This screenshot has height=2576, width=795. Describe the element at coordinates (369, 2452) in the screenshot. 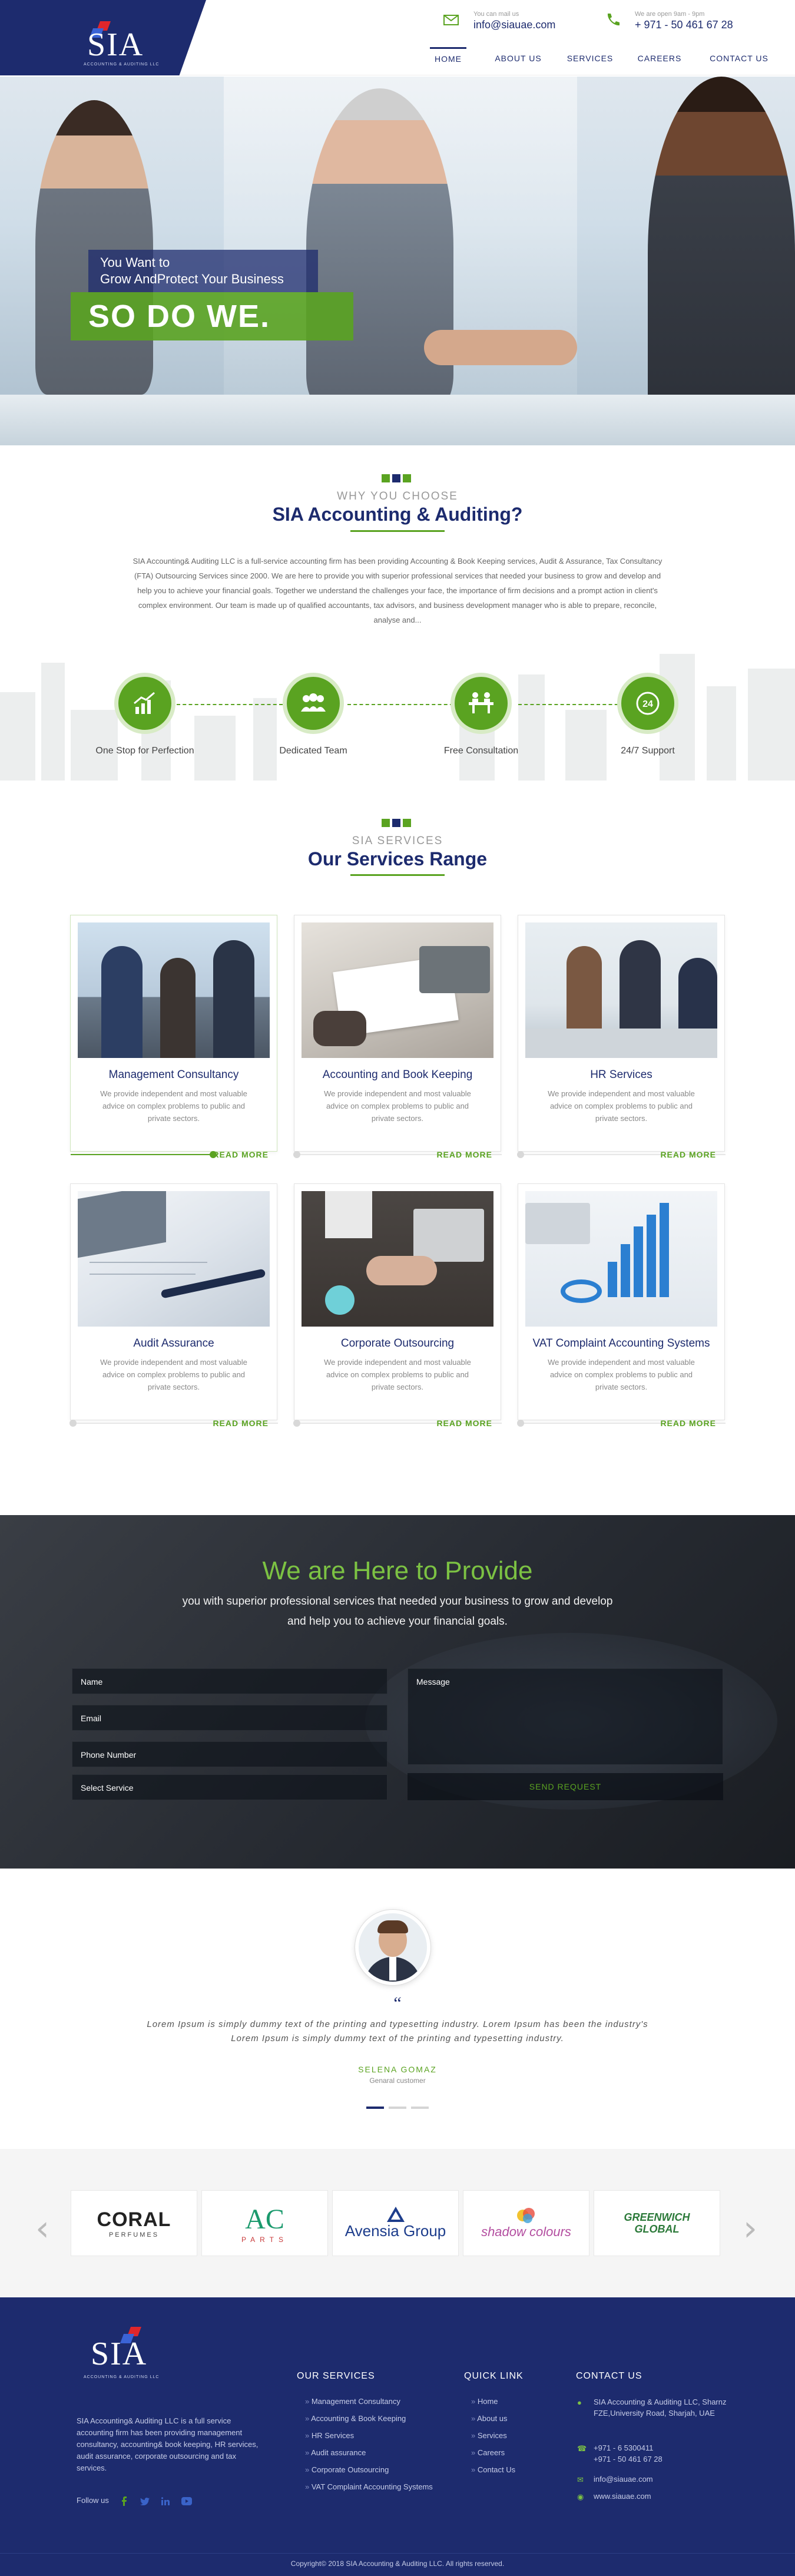

I see `footer-service-link: Audit assurance` at that location.